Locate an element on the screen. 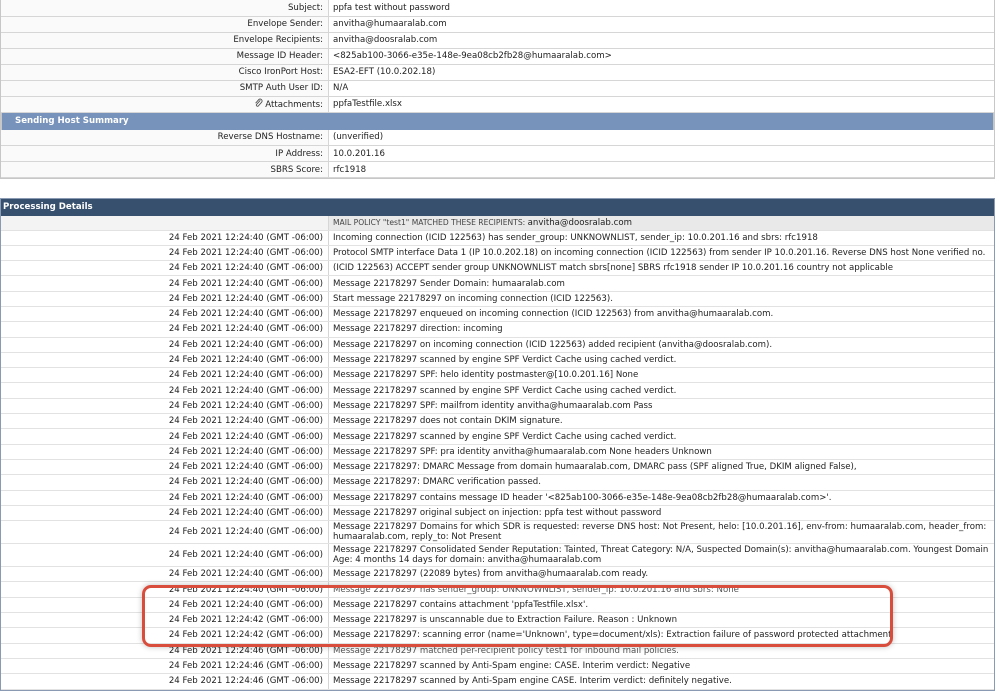 The width and height of the screenshot is (999, 691). attachments-label: Attachments: is located at coordinates (294, 105).